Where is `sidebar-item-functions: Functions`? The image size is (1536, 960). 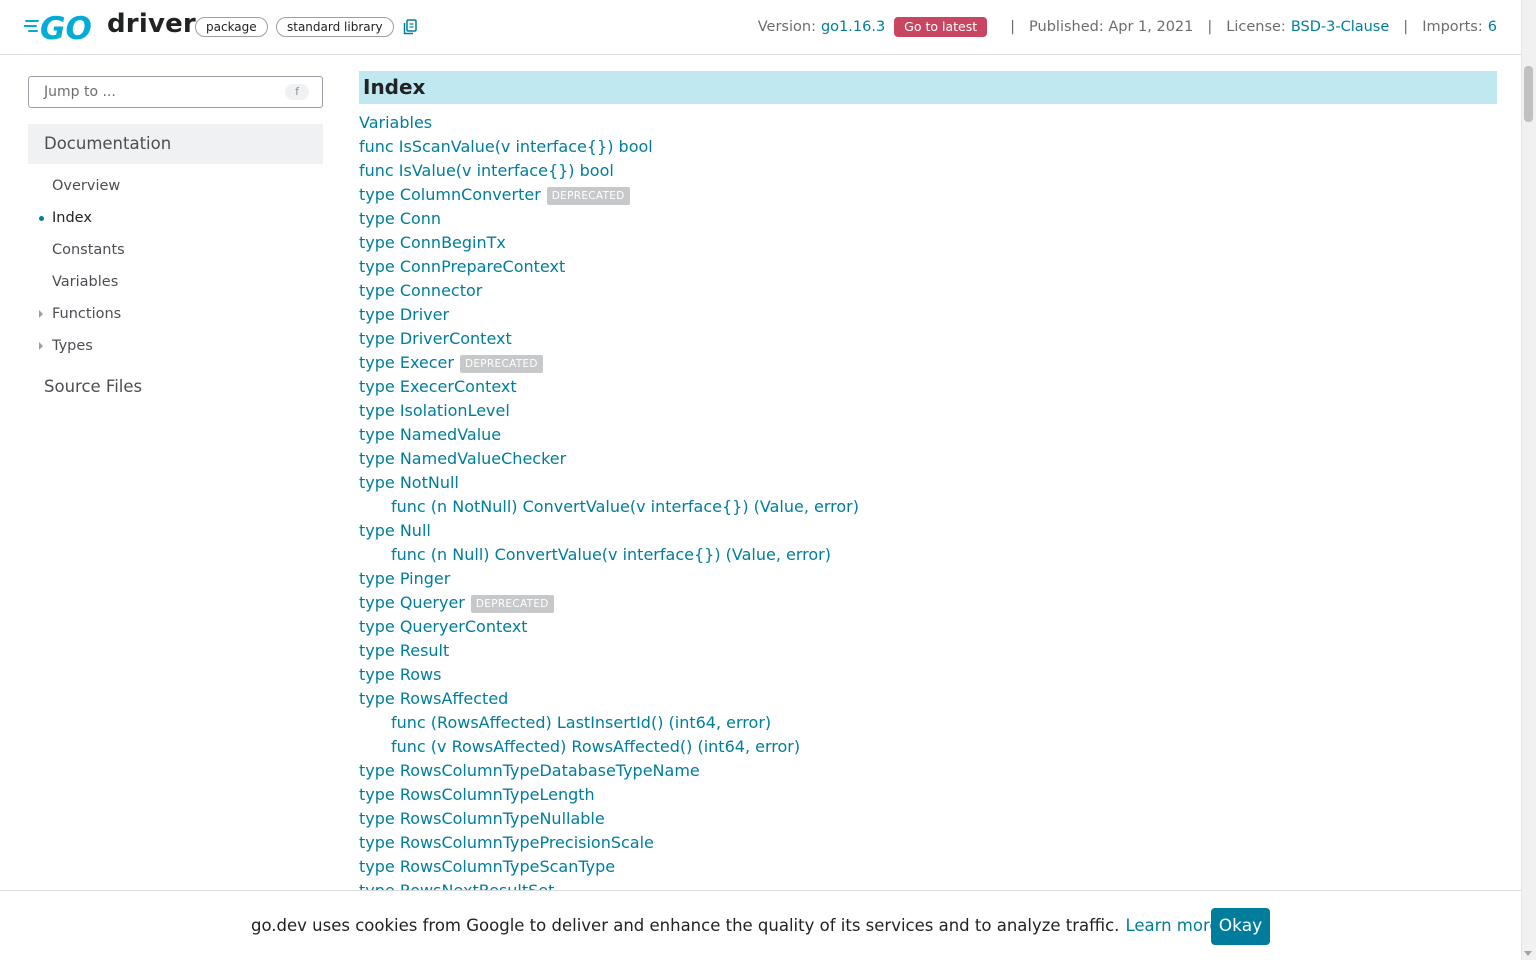
sidebar-item-functions: Functions is located at coordinates (175, 314).